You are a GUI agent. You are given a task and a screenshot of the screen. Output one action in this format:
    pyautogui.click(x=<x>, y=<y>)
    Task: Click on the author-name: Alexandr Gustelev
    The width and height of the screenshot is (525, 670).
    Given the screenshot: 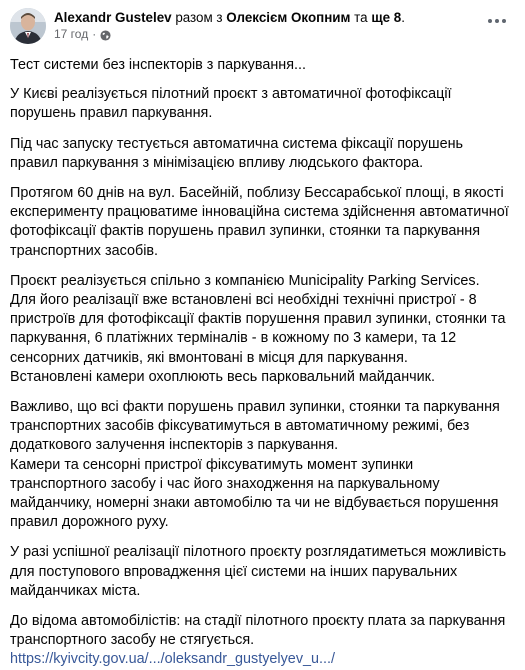 What is the action you would take?
    pyautogui.click(x=113, y=17)
    